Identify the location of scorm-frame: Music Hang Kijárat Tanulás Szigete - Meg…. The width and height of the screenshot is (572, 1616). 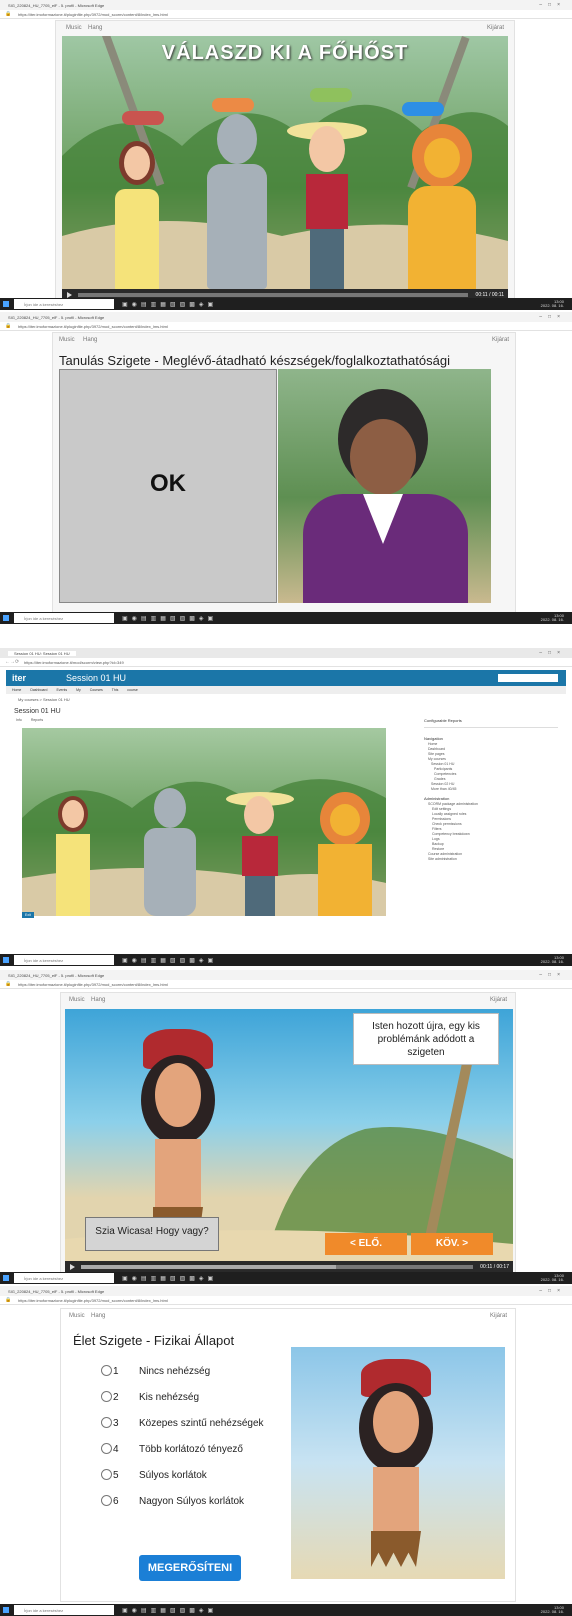
(284, 473).